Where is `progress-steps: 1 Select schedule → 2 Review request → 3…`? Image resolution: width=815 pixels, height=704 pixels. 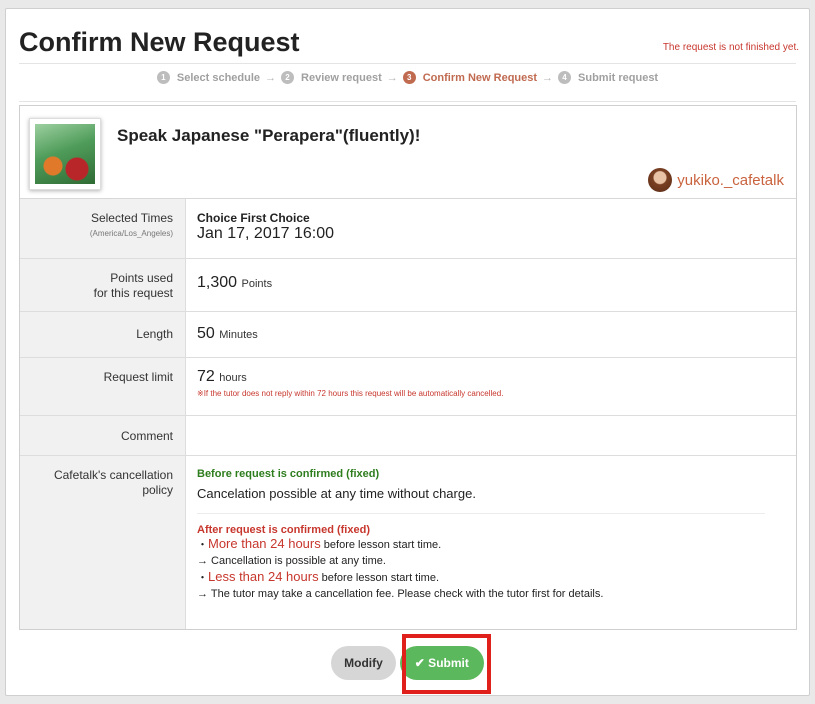 progress-steps: 1 Select schedule → 2 Review request → 3… is located at coordinates (407, 77).